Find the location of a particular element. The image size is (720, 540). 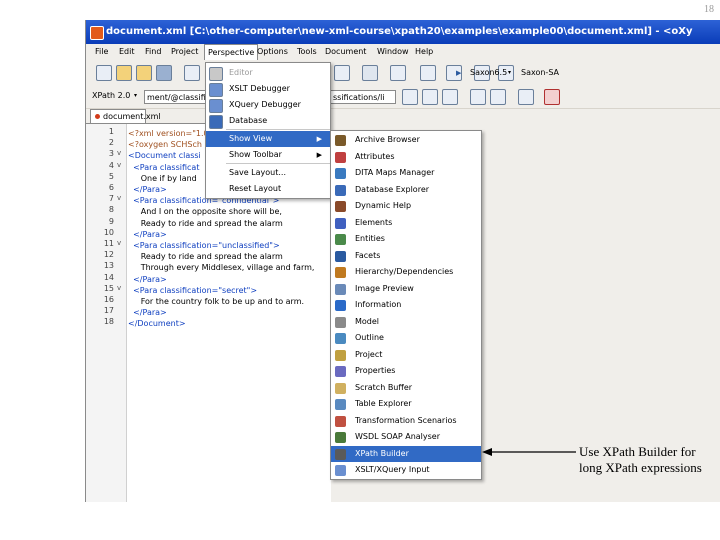

xslt-debugger-icon is located at coordinates (216, 90).